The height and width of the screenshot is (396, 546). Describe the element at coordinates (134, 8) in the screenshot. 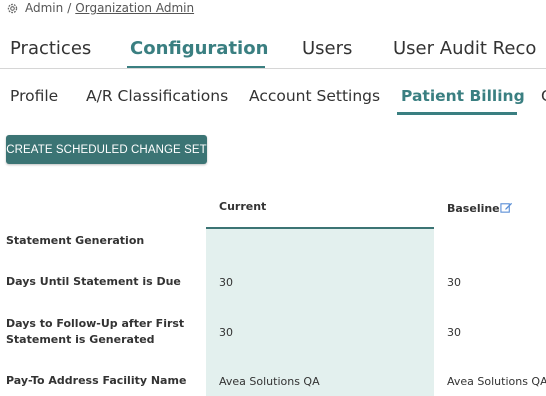

I see `breadcrumb-organization-admin-link: Organization Admin` at that location.